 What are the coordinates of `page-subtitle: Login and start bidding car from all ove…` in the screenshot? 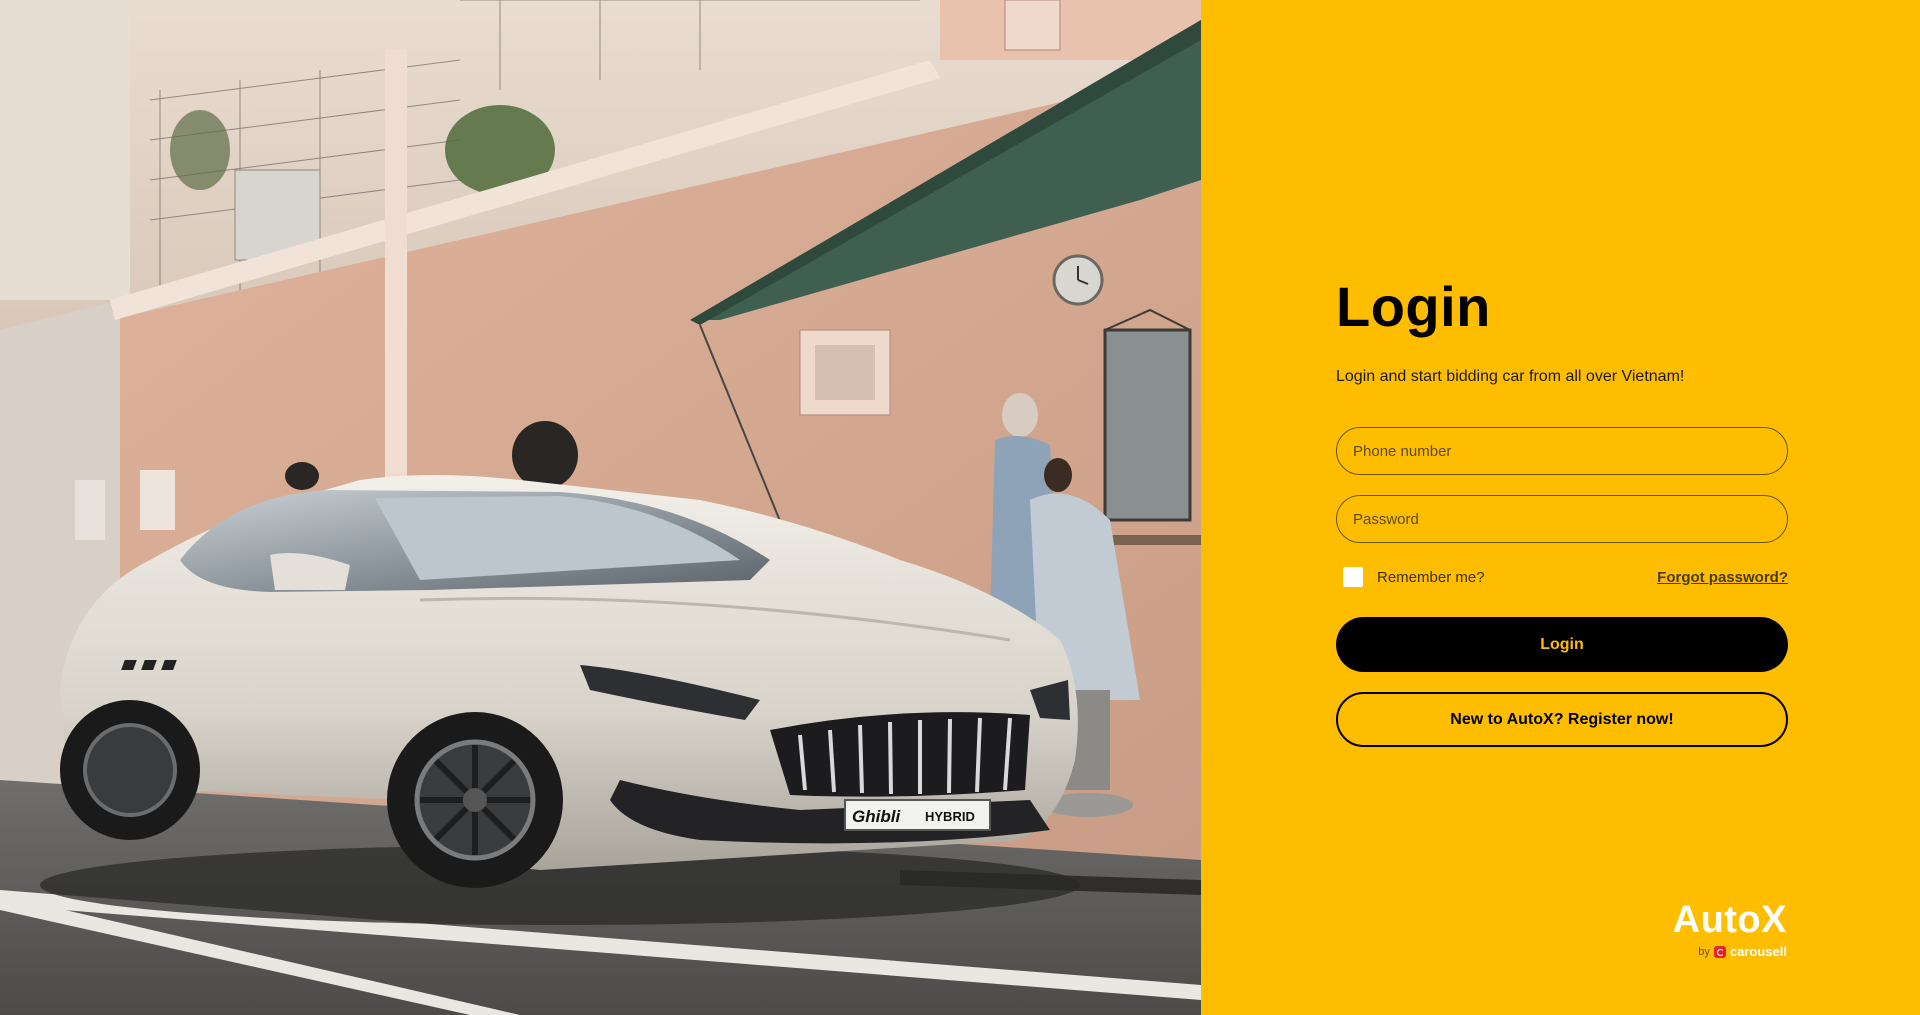 It's located at (1510, 376).